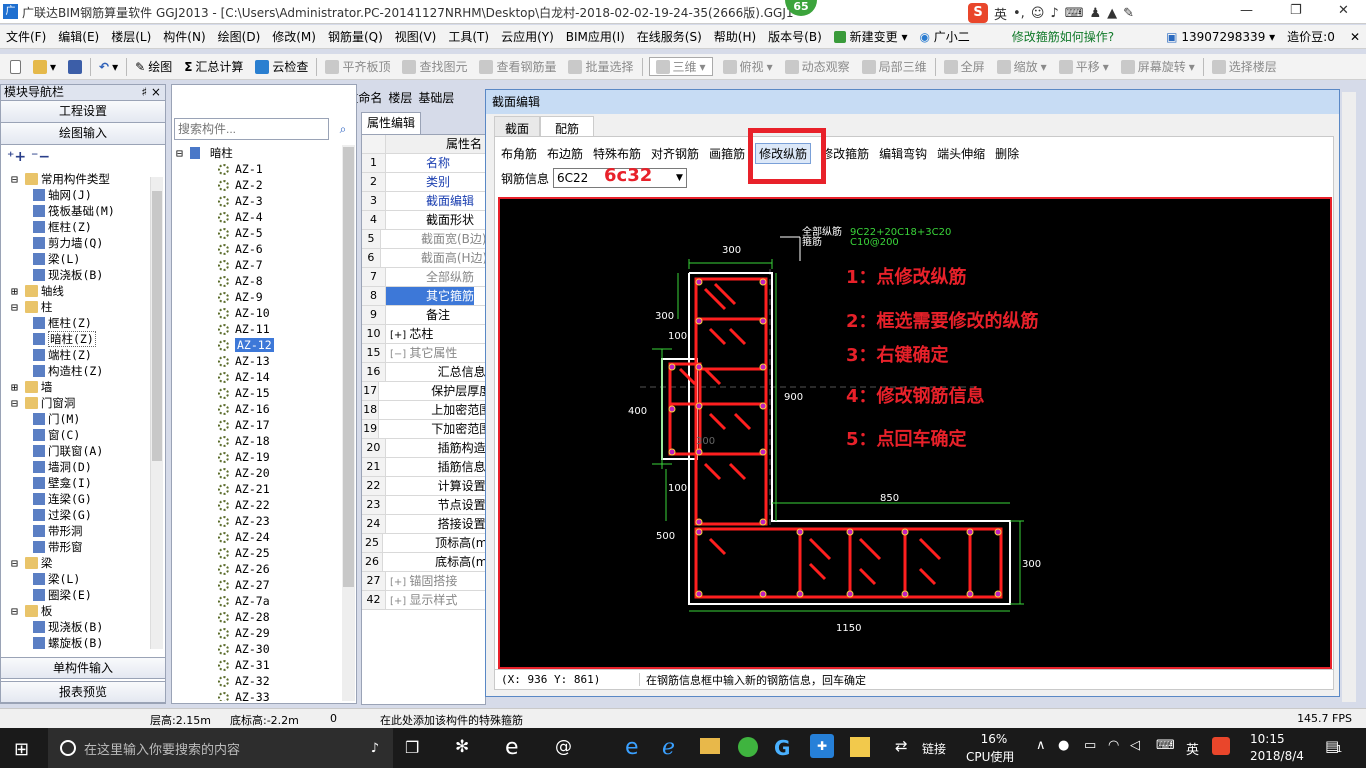 This screenshot has height=768, width=1366. What do you see at coordinates (78, 36) in the screenshot?
I see `menu-item: 编辑(E)` at bounding box center [78, 36].